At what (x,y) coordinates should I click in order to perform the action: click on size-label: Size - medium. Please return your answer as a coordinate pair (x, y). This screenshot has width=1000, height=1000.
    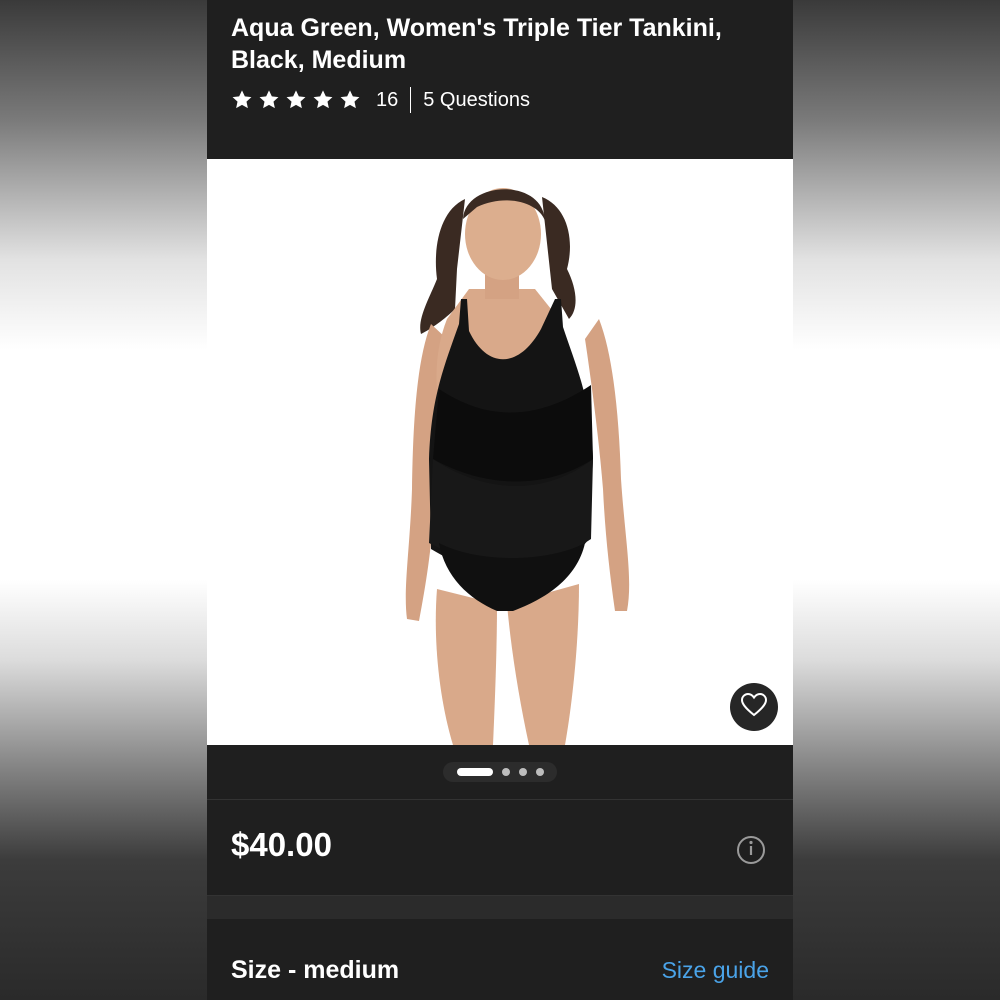
    Looking at the image, I should click on (315, 970).